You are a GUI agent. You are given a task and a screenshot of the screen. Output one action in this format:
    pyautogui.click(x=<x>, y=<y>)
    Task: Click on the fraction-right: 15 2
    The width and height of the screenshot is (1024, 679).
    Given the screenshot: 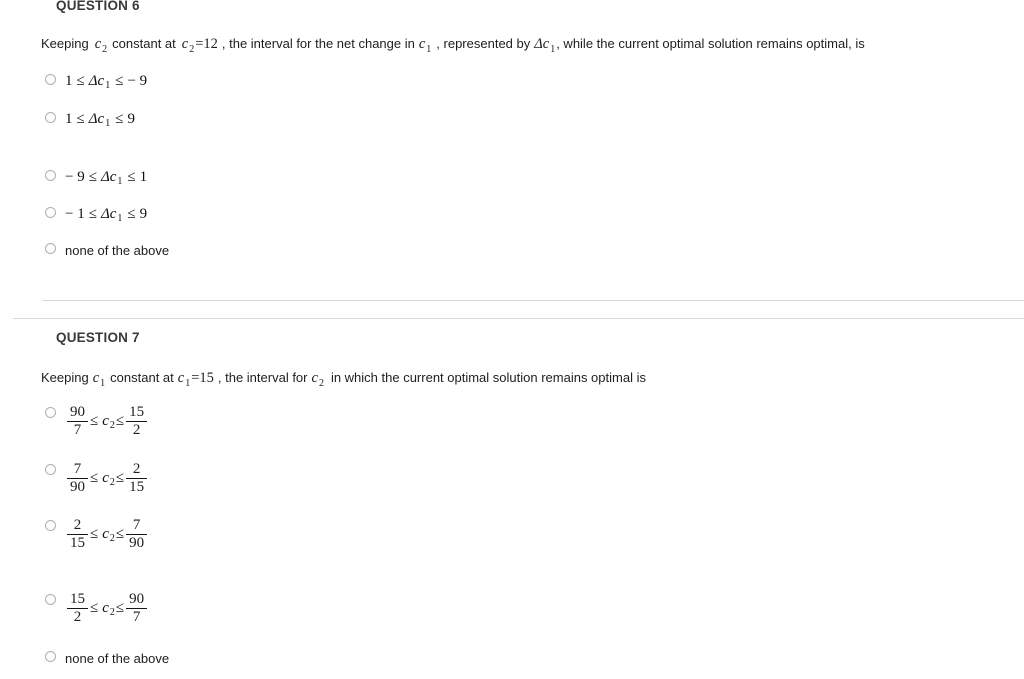 What is the action you would take?
    pyautogui.click(x=137, y=421)
    